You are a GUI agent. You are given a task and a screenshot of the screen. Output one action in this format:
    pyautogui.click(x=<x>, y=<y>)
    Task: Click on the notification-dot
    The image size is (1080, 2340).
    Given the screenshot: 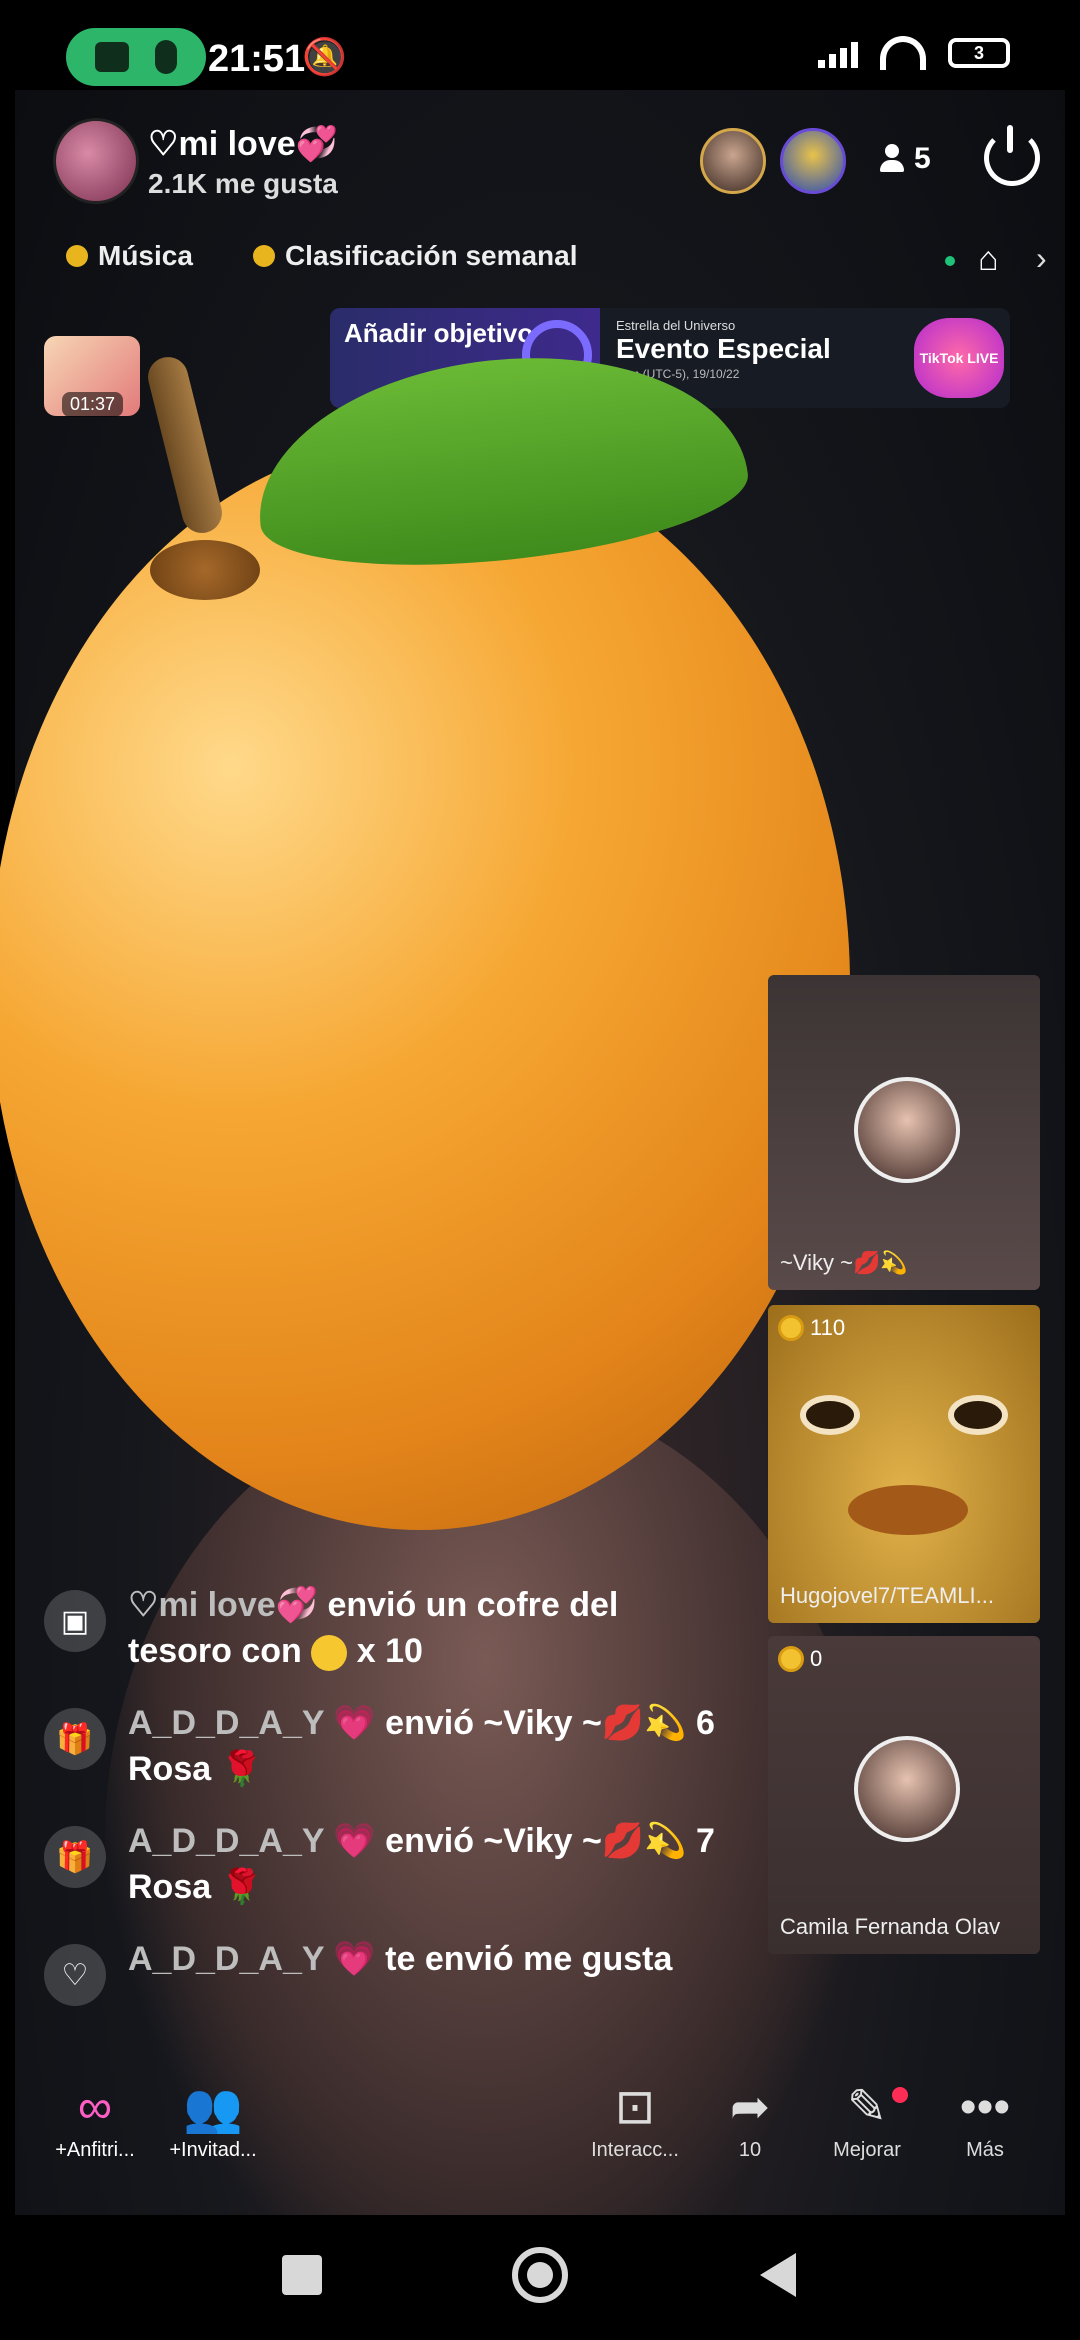 What is the action you would take?
    pyautogui.click(x=900, y=2095)
    